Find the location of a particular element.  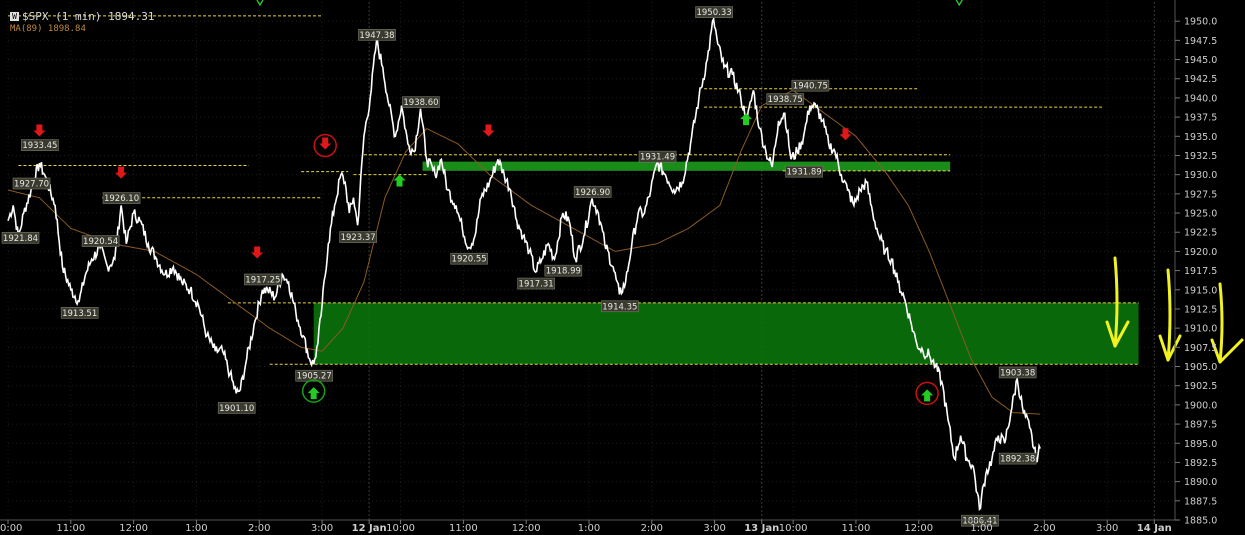

price-label: 1926.90 is located at coordinates (592, 192).